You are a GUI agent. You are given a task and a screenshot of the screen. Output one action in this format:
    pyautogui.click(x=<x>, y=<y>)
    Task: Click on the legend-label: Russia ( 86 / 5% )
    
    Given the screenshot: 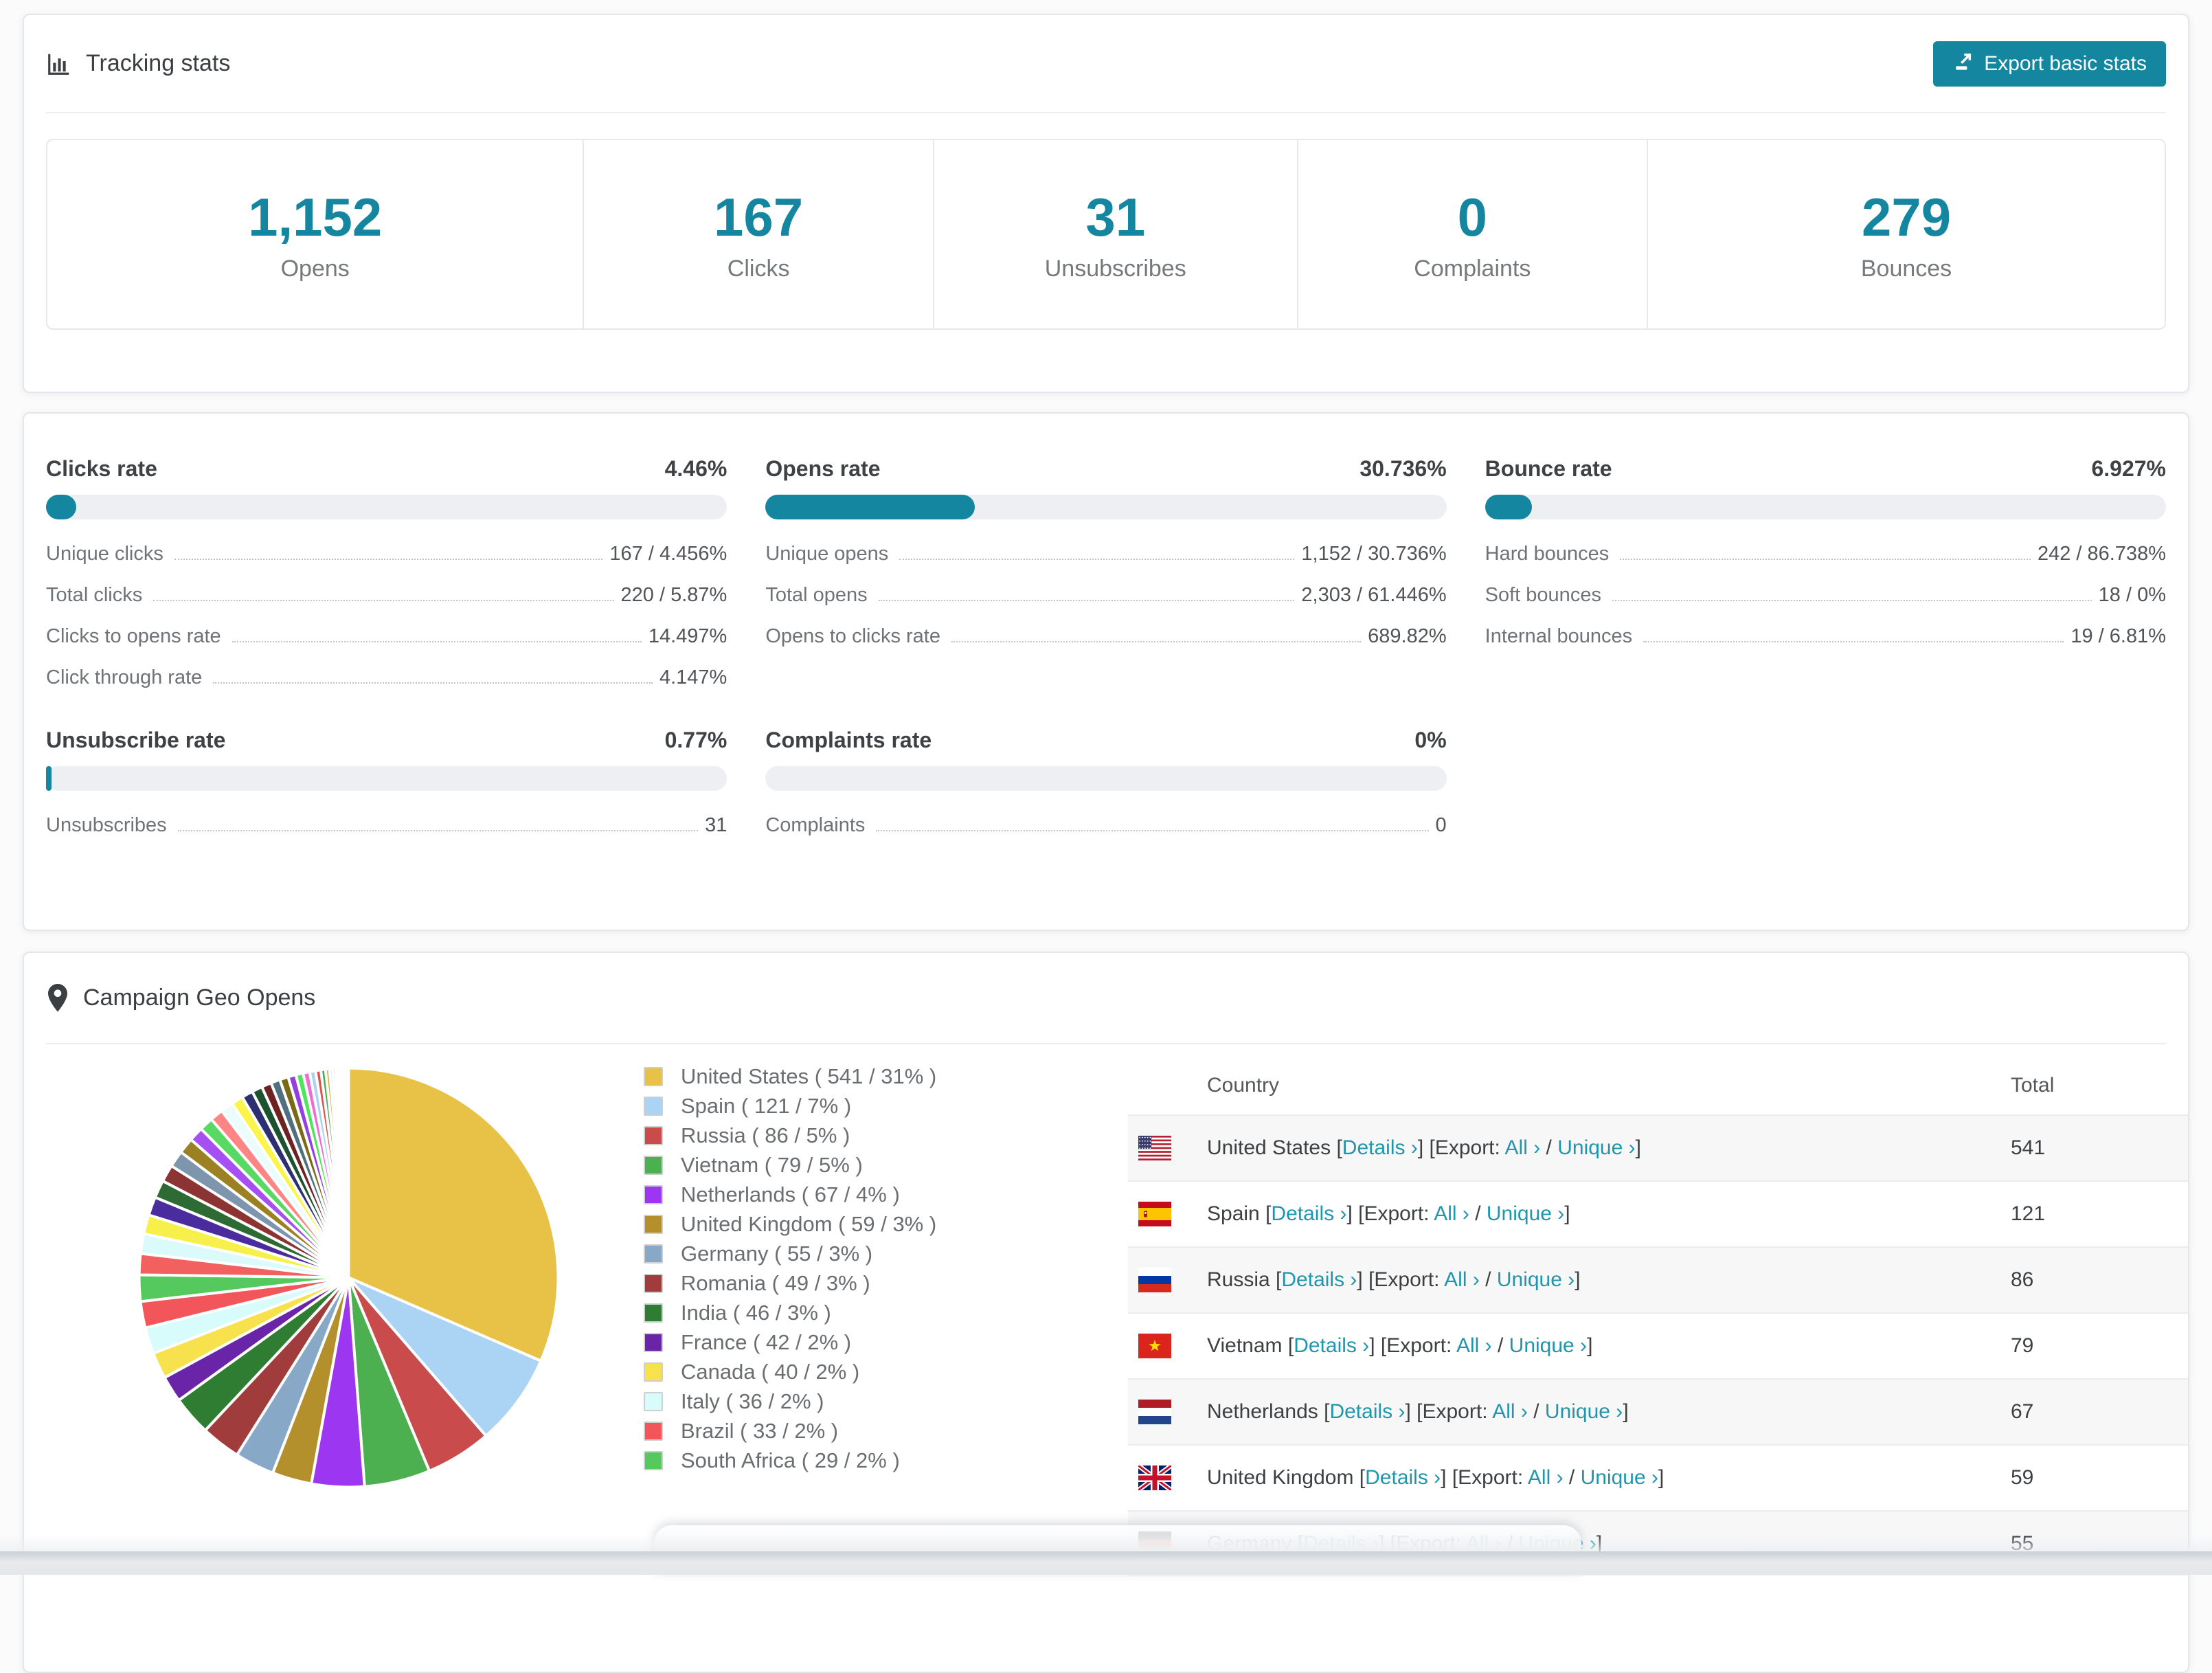 What is the action you would take?
    pyautogui.click(x=766, y=1135)
    